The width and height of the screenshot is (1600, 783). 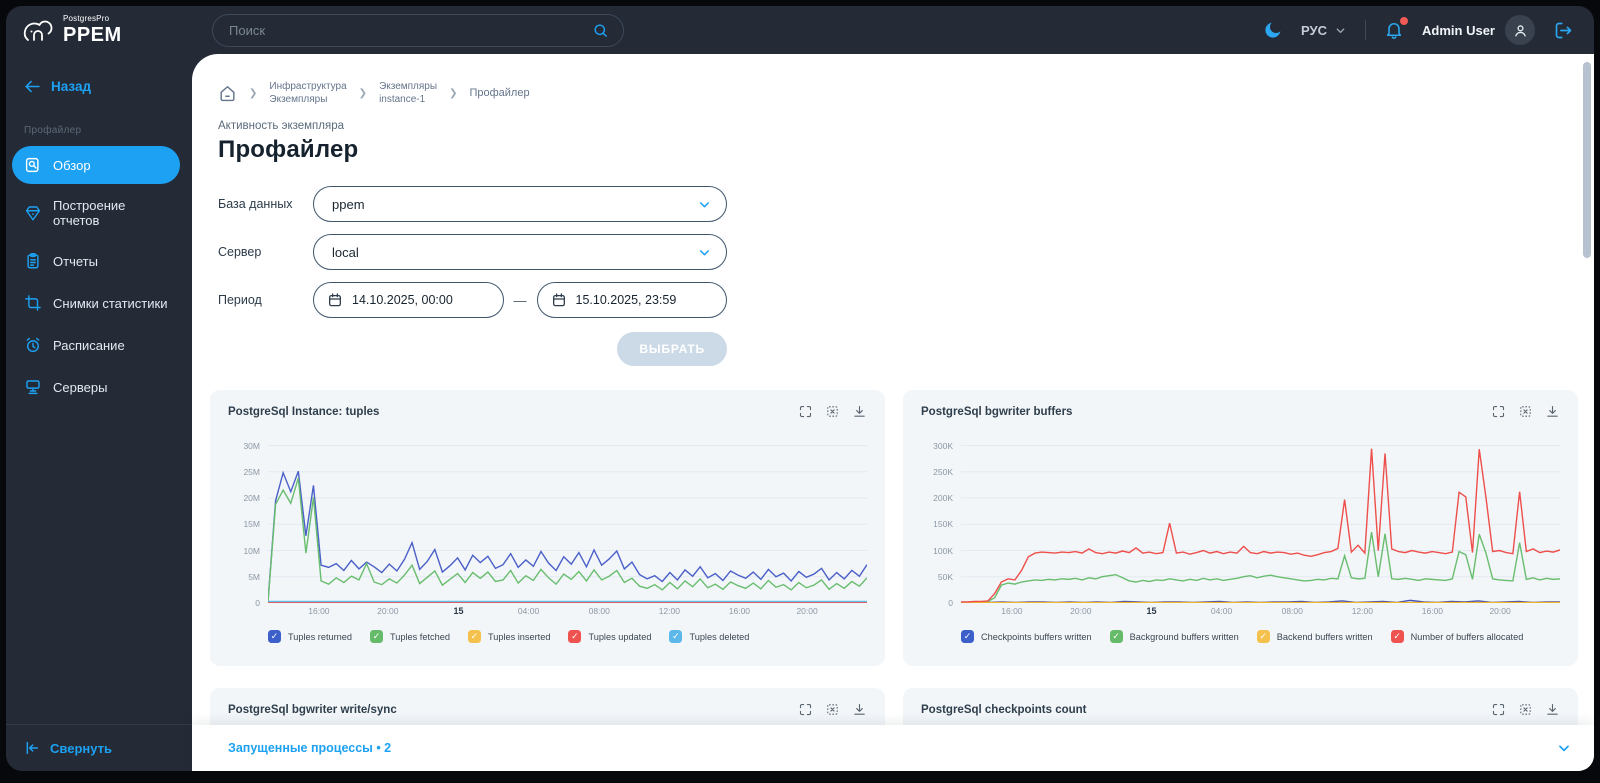 I want to click on database-select: ppem, so click(x=520, y=204).